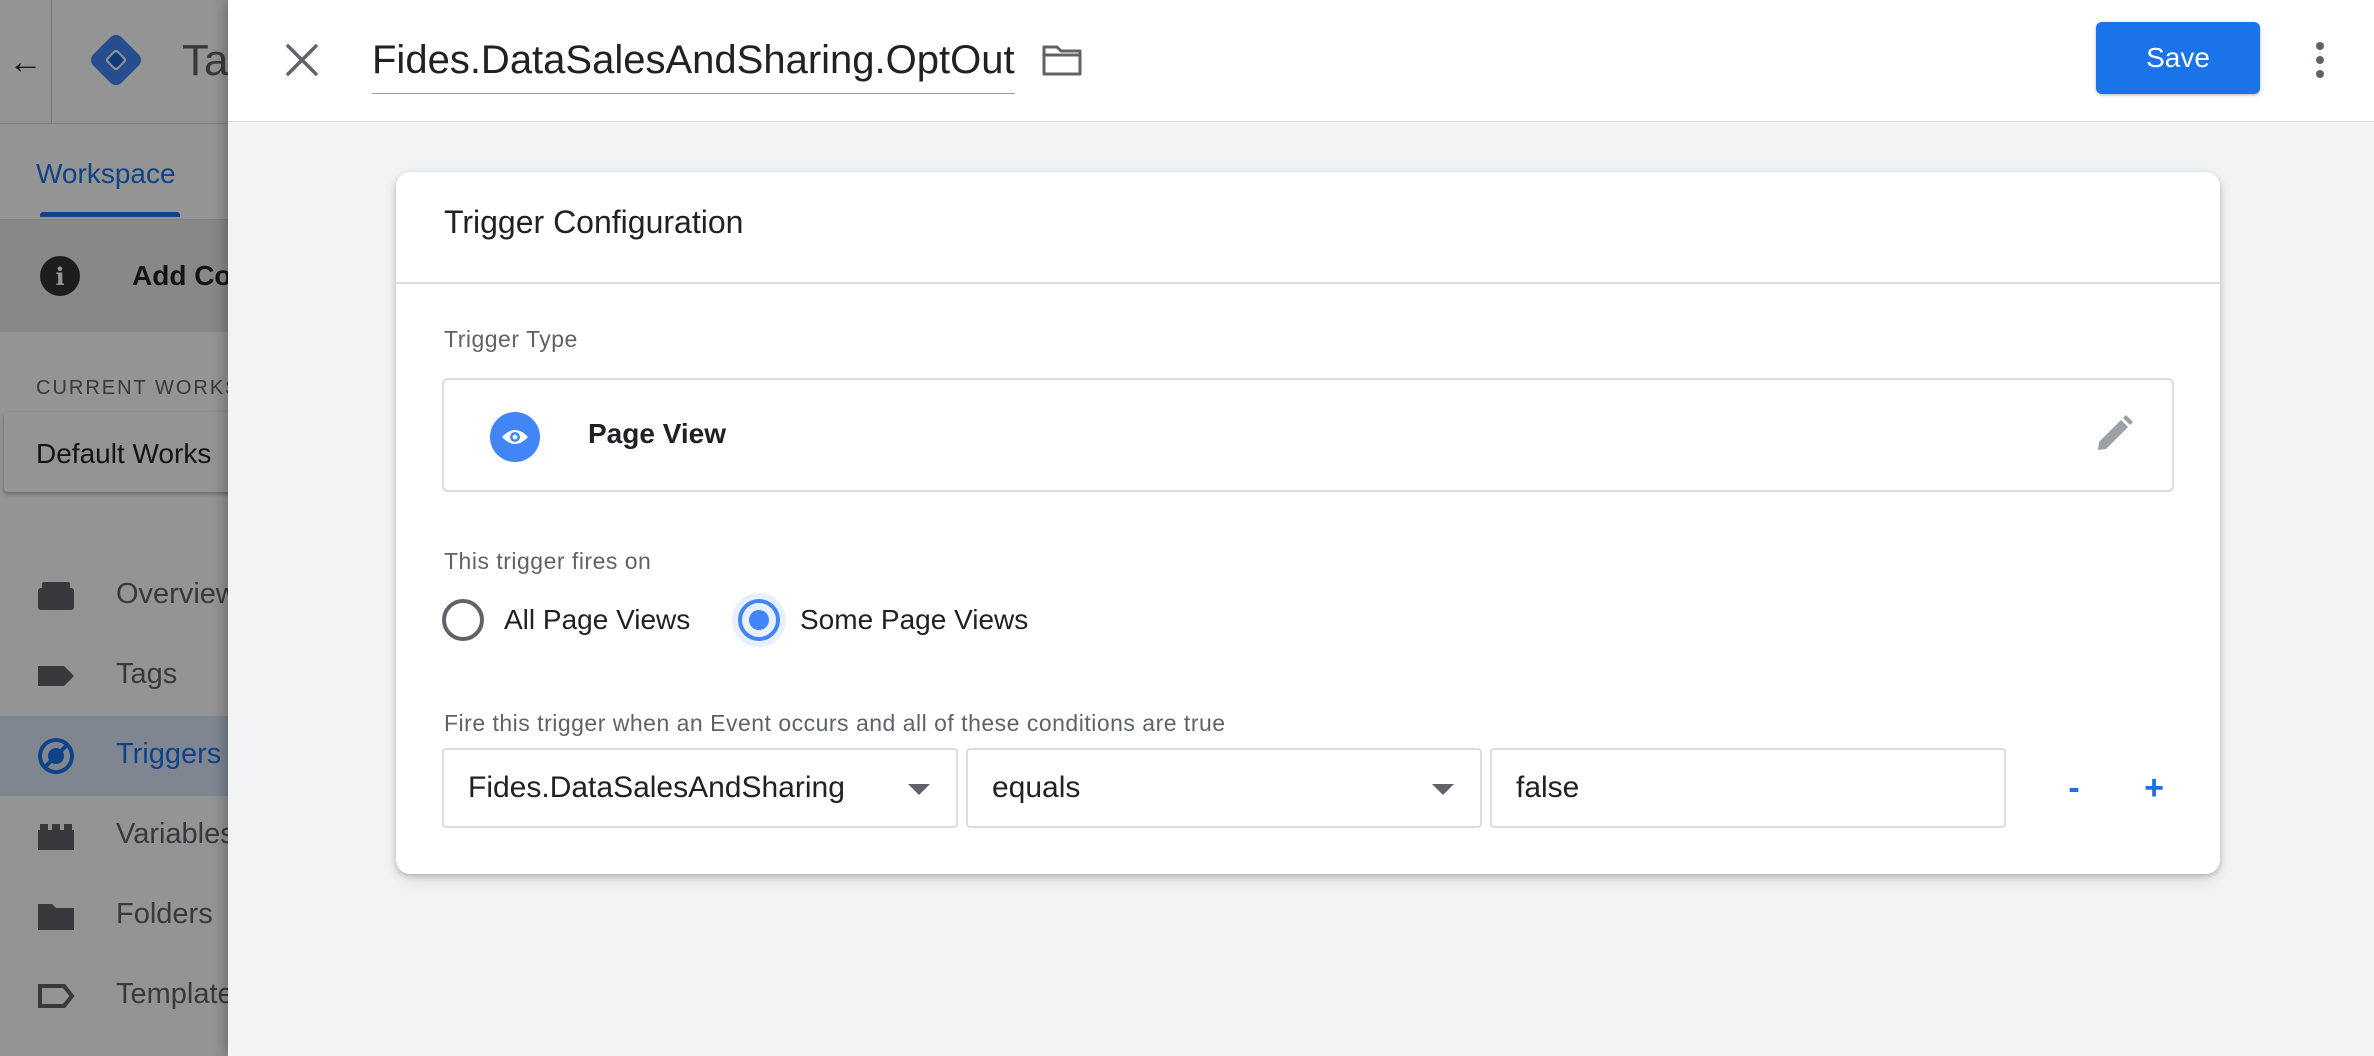 This screenshot has height=1056, width=2374. I want to click on condition-value-input: false, so click(1748, 788).